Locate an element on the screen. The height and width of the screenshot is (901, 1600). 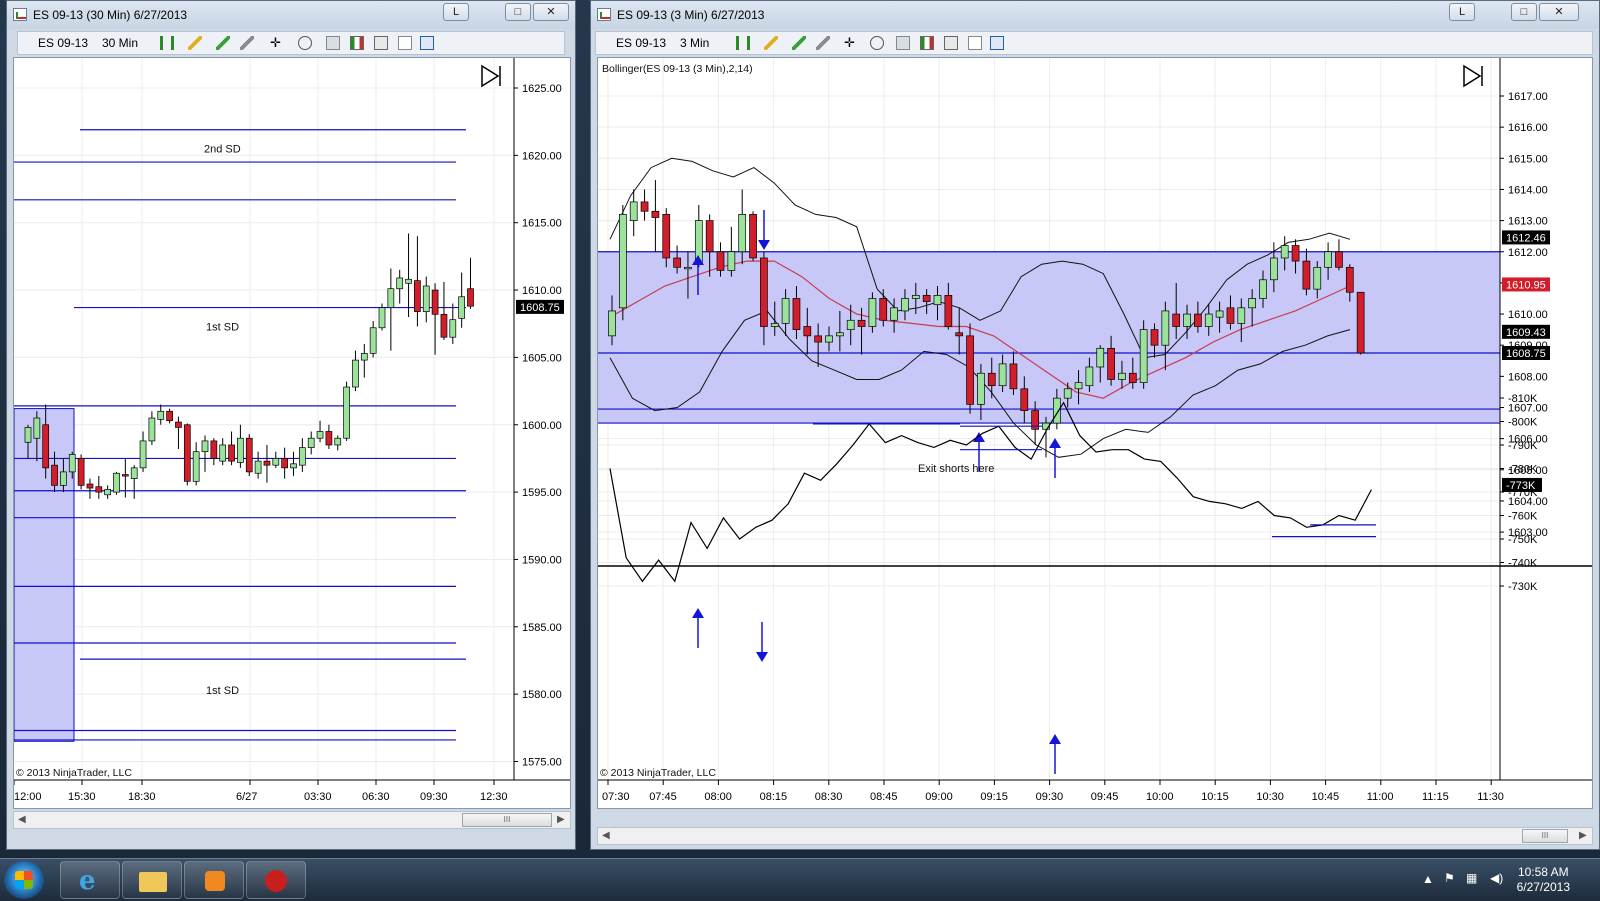
interval-selector: 30 Min is located at coordinates (120, 43).